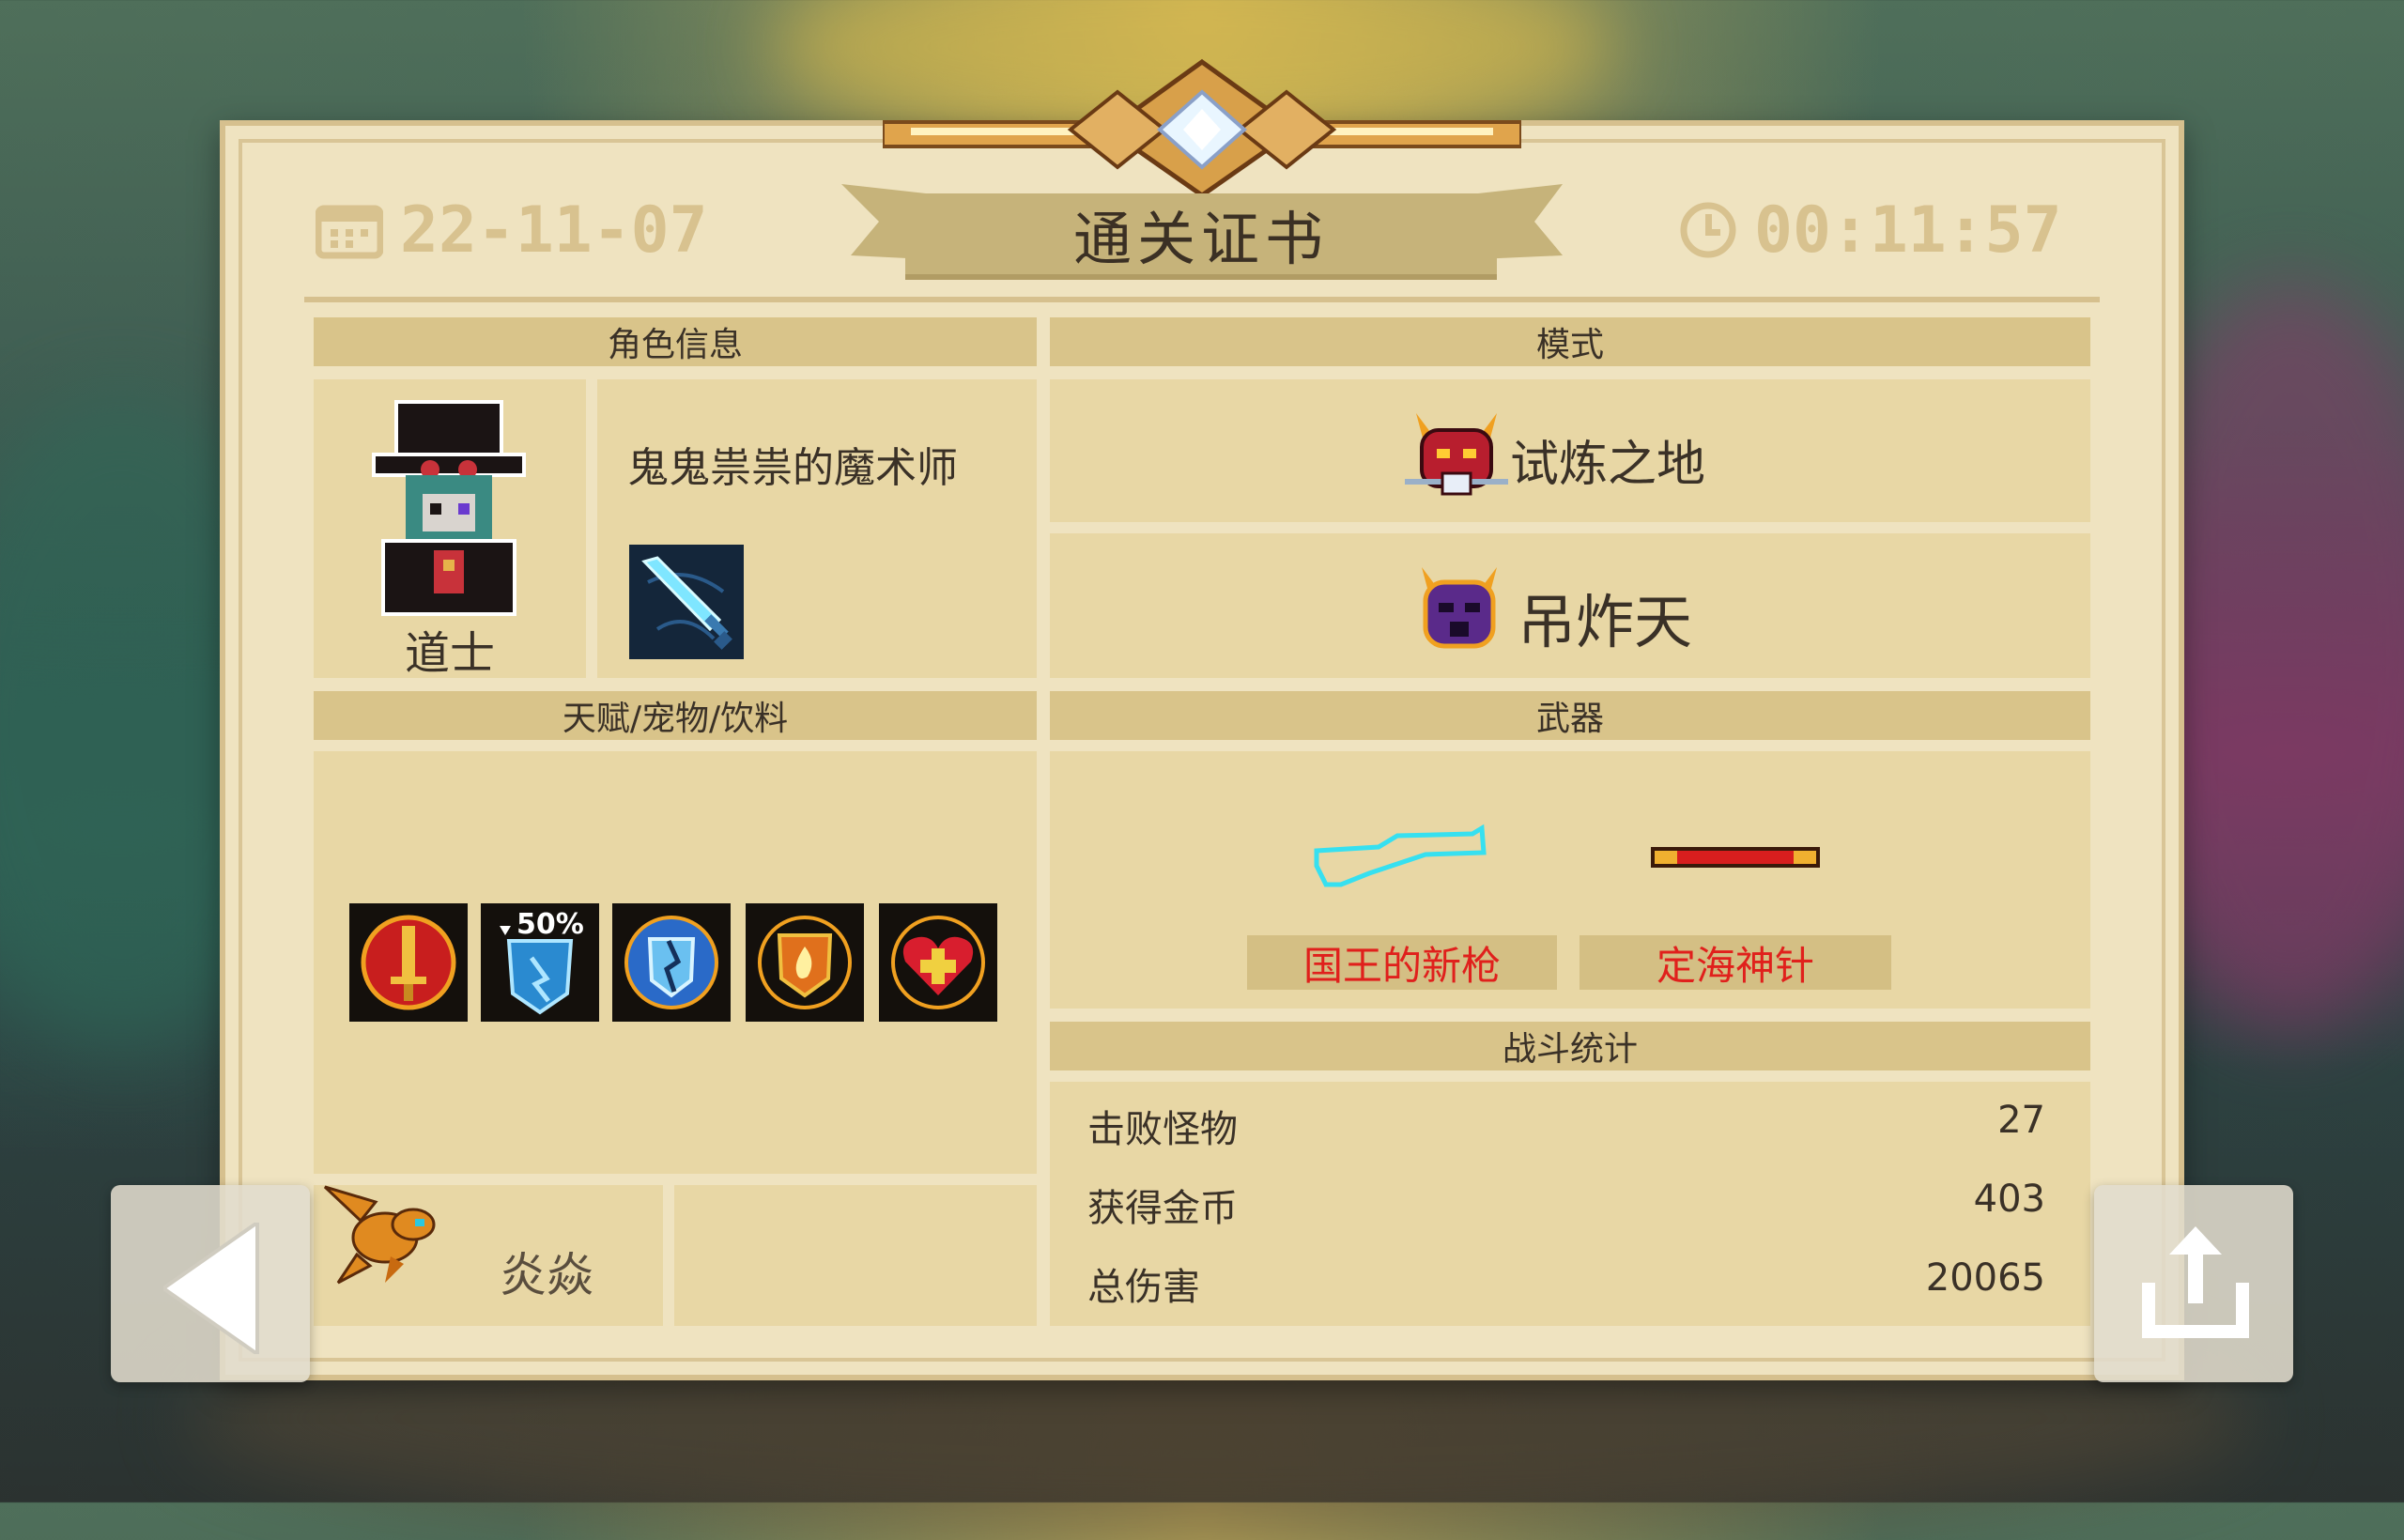 The height and width of the screenshot is (1540, 2404). What do you see at coordinates (1143, 1287) in the screenshot?
I see `stat-label: 总伤害` at bounding box center [1143, 1287].